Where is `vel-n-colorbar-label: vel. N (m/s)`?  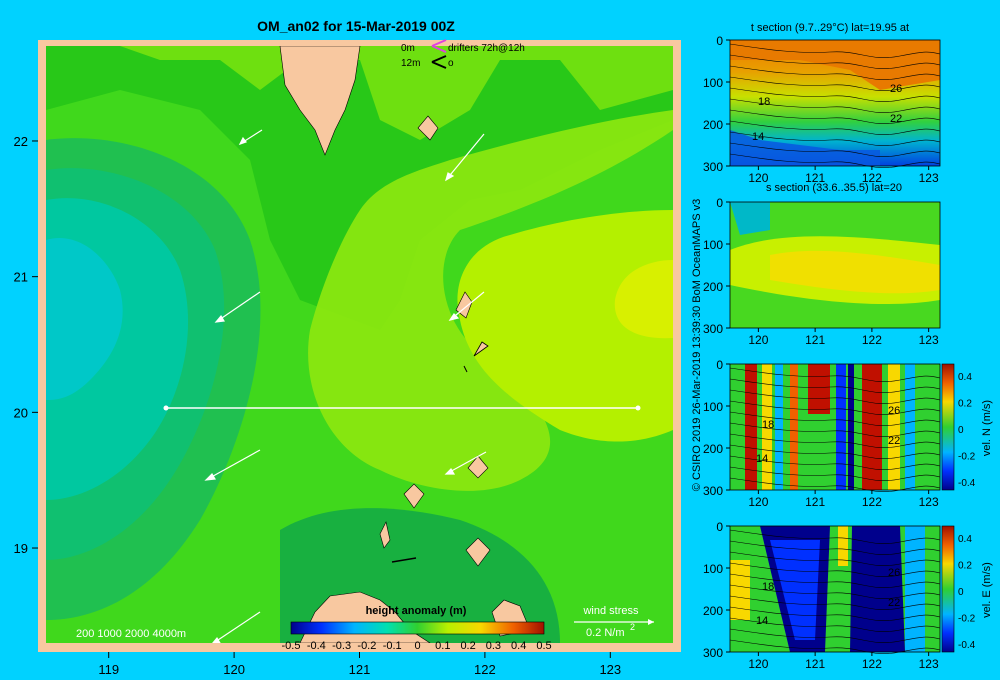 vel-n-colorbar-label: vel. N (m/s) is located at coordinates (987, 428).